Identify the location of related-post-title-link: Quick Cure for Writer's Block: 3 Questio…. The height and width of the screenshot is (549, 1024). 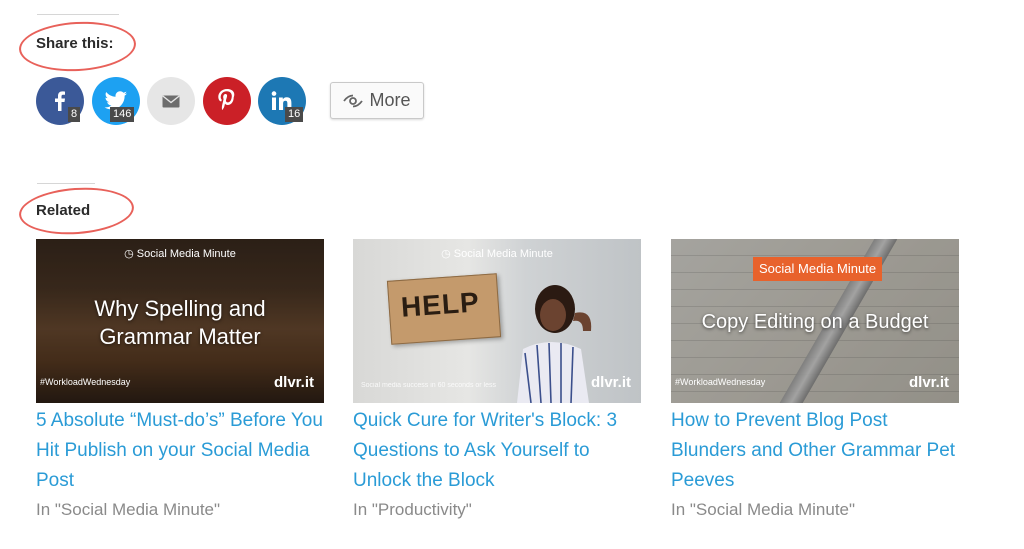
(497, 451).